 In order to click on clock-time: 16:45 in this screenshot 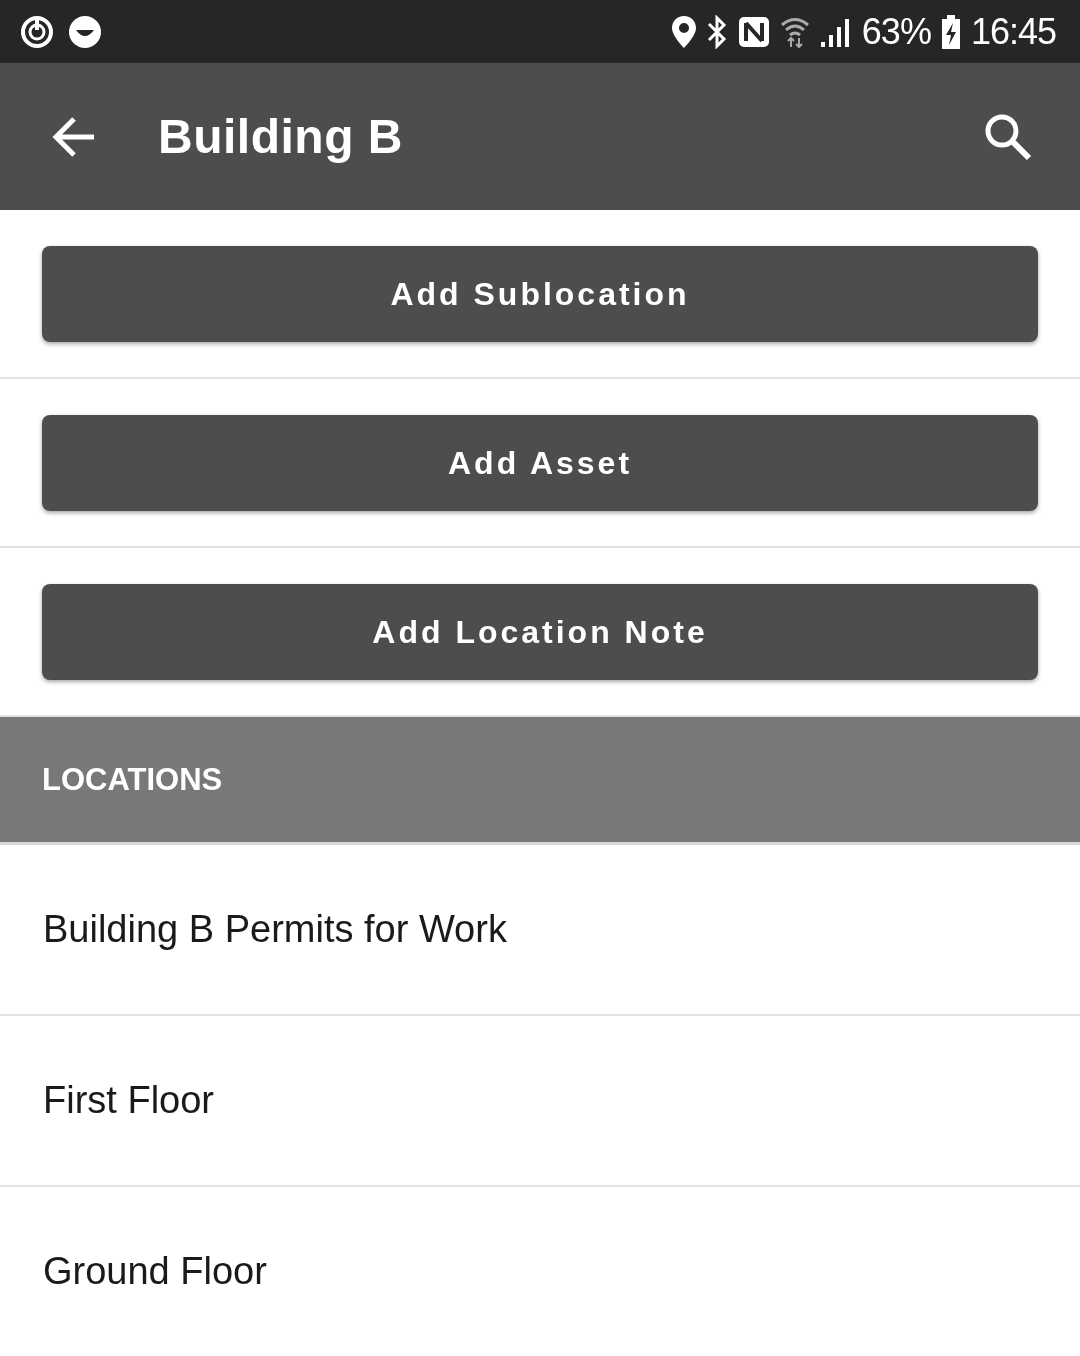, I will do `click(1013, 31)`.